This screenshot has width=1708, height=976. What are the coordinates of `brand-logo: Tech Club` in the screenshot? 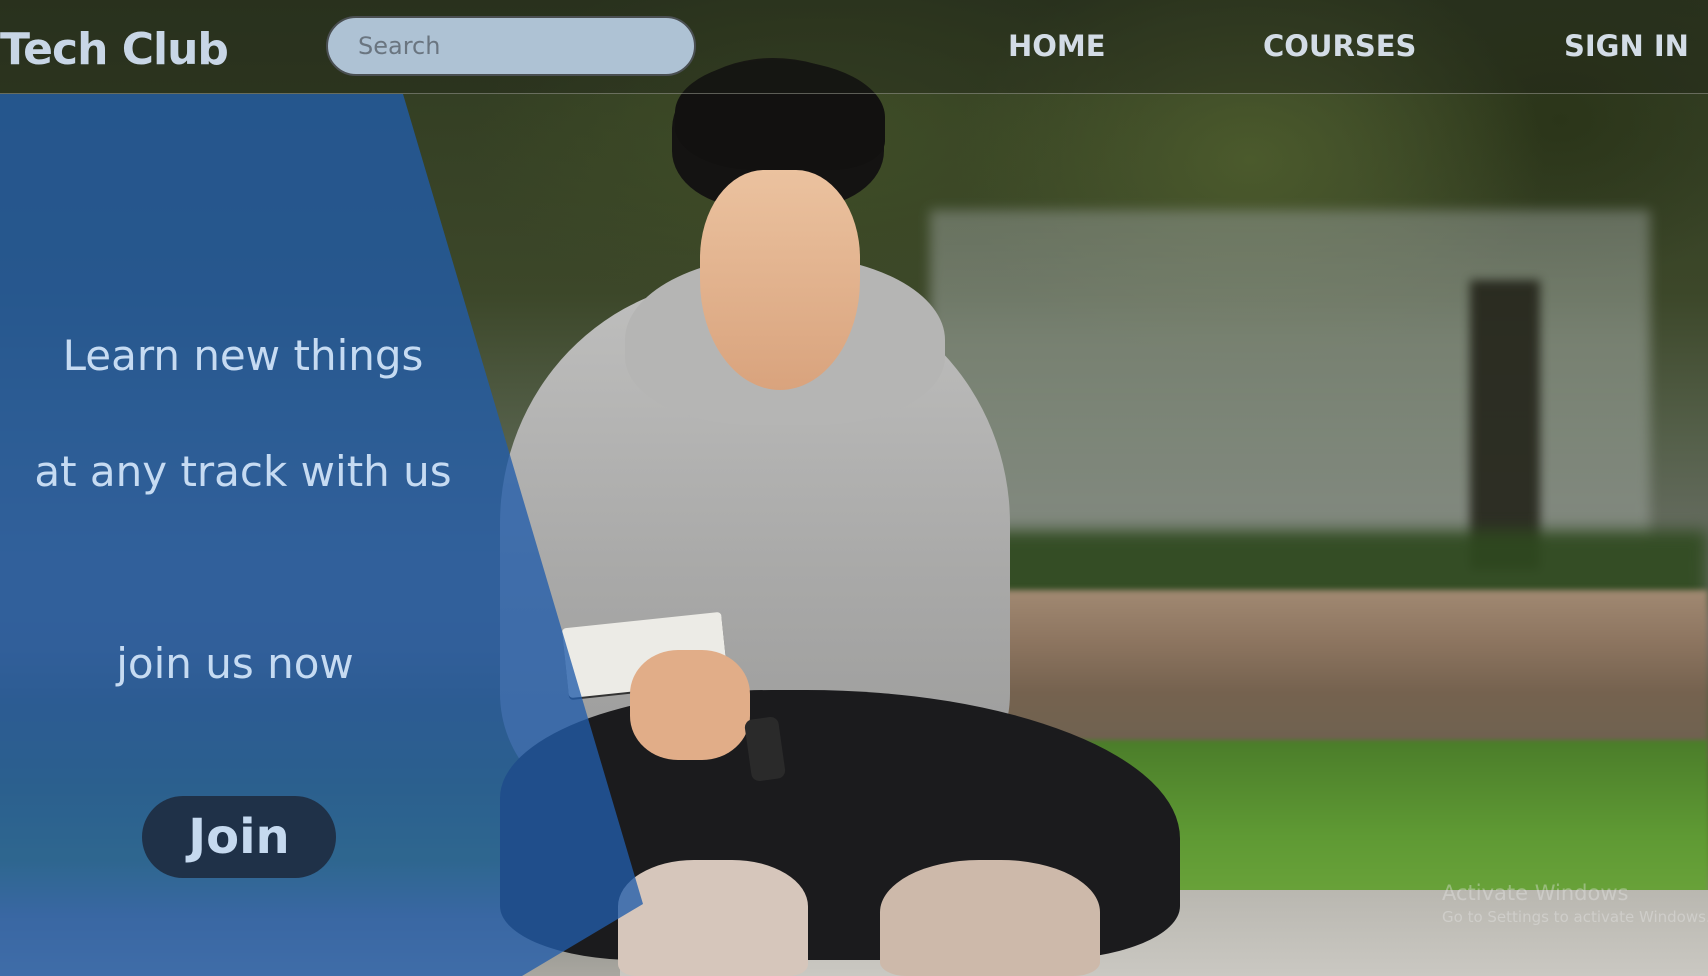 It's located at (114, 50).